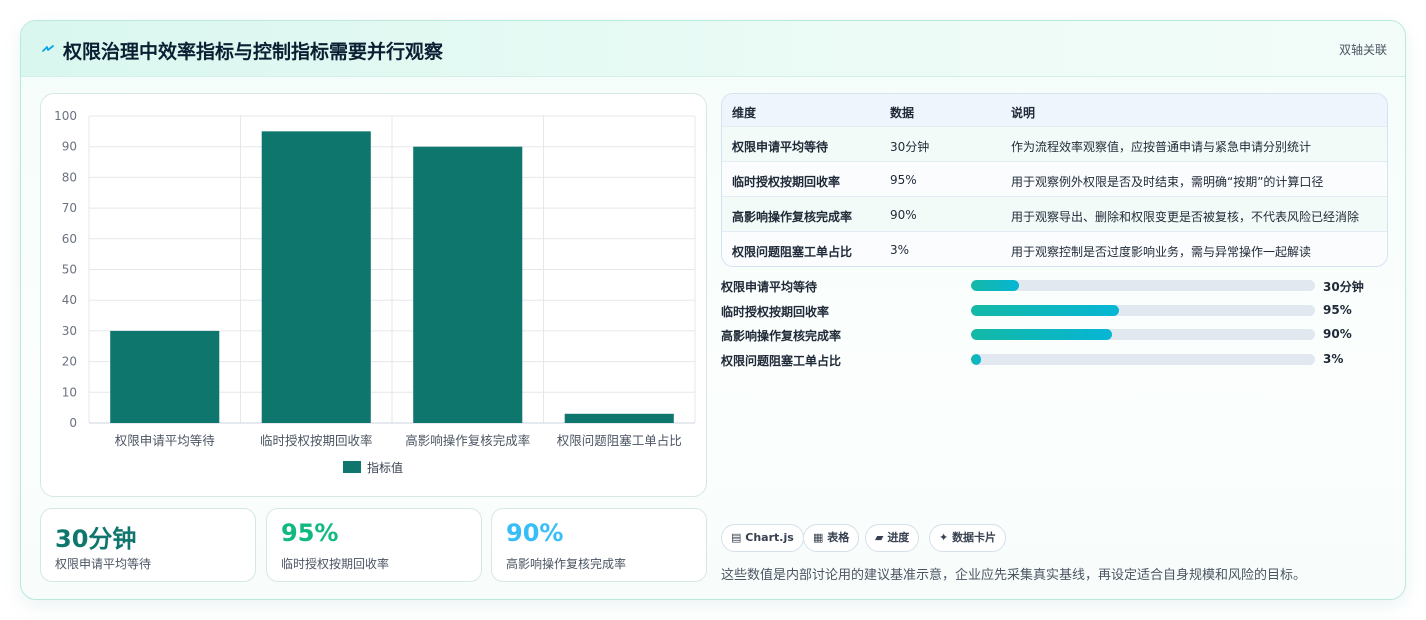 The image size is (1426, 620). What do you see at coordinates (69, 177) in the screenshot?
I see `y-tick-label: 80` at bounding box center [69, 177].